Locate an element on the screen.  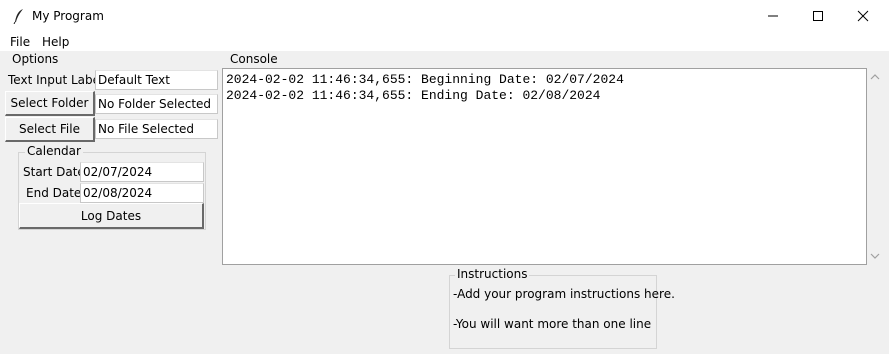
calendar-group-label: Calendar is located at coordinates (54, 151).